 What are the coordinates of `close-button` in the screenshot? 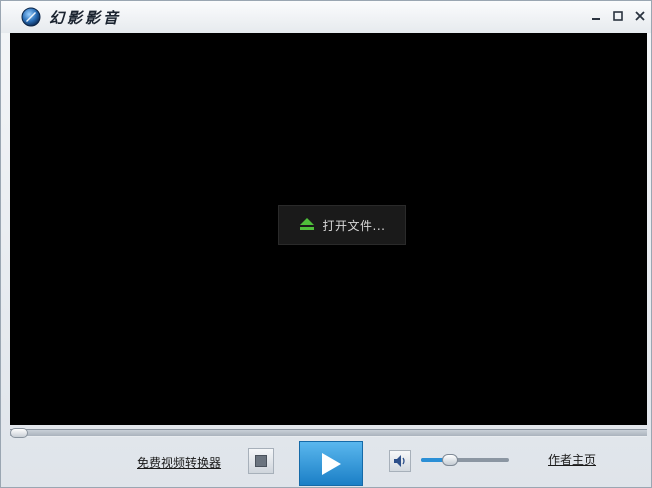 It's located at (640, 16).